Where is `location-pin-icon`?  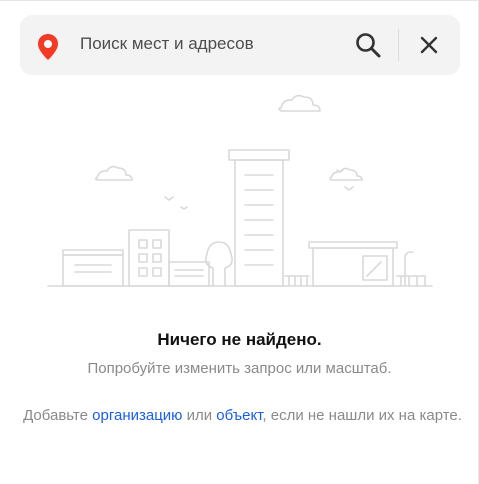 location-pin-icon is located at coordinates (48, 47).